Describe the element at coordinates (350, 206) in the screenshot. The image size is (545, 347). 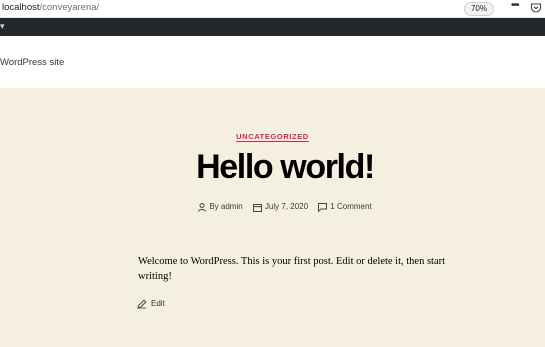
I see `comments-link: 1 Comment` at that location.